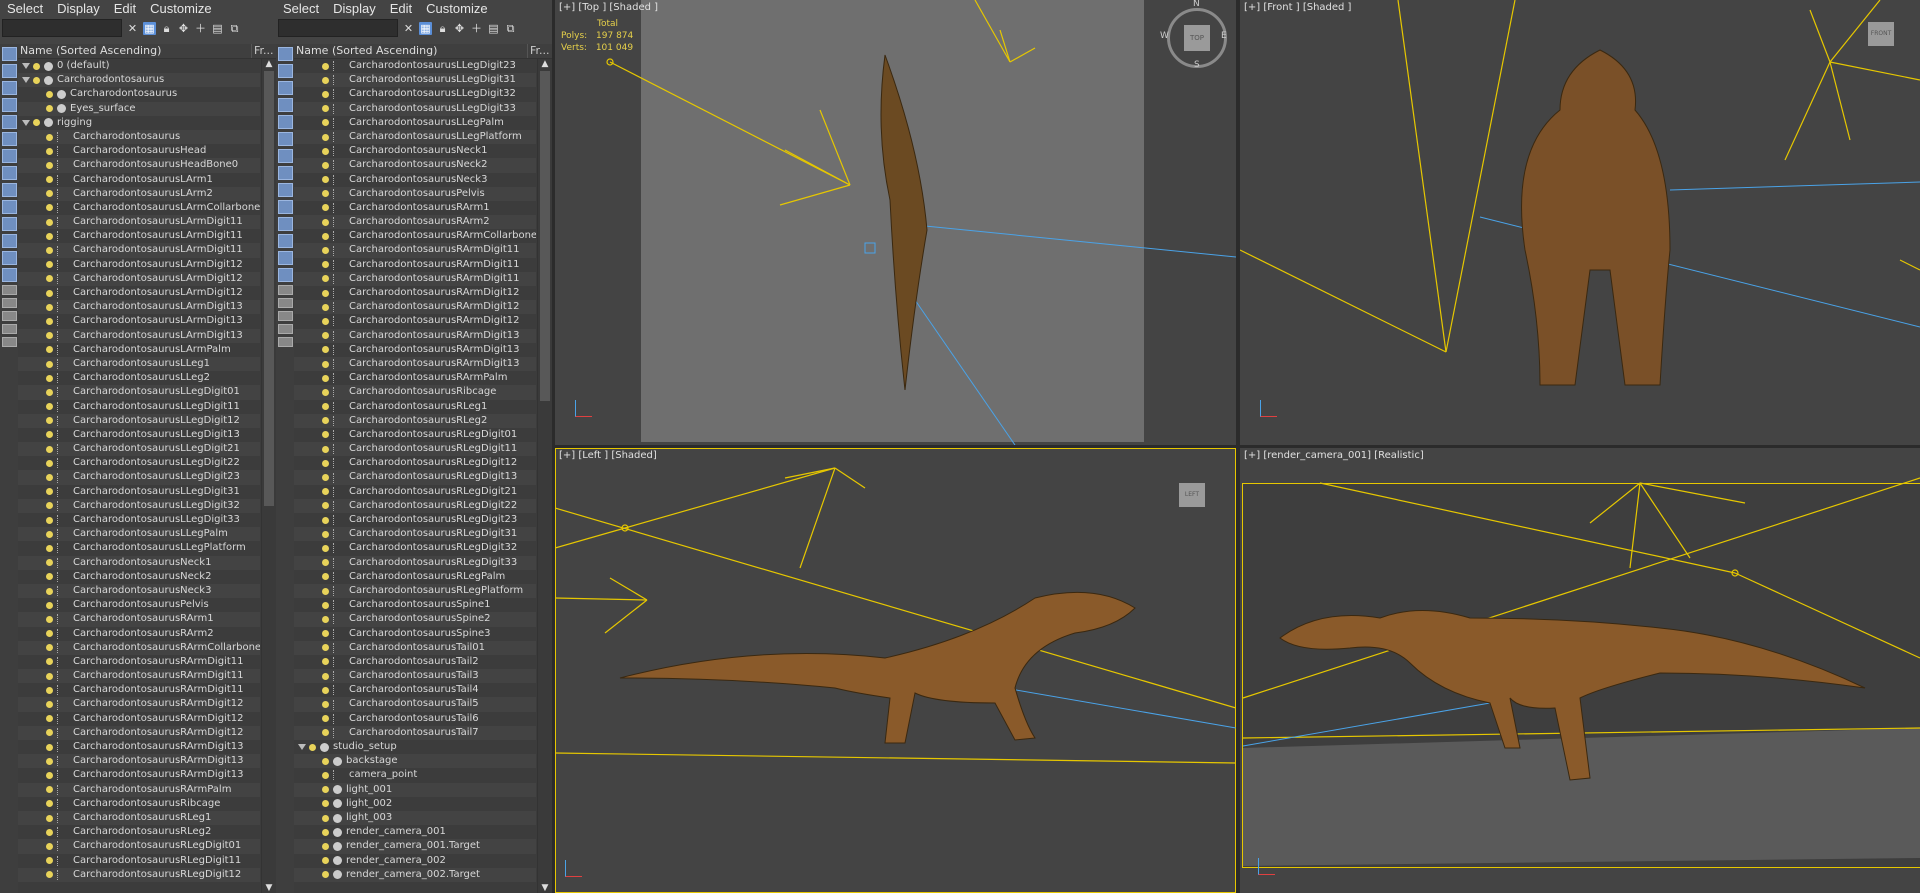 The image size is (1920, 893). What do you see at coordinates (415, 151) in the screenshot?
I see `list-item: CarcharodontosaurusNeck1` at bounding box center [415, 151].